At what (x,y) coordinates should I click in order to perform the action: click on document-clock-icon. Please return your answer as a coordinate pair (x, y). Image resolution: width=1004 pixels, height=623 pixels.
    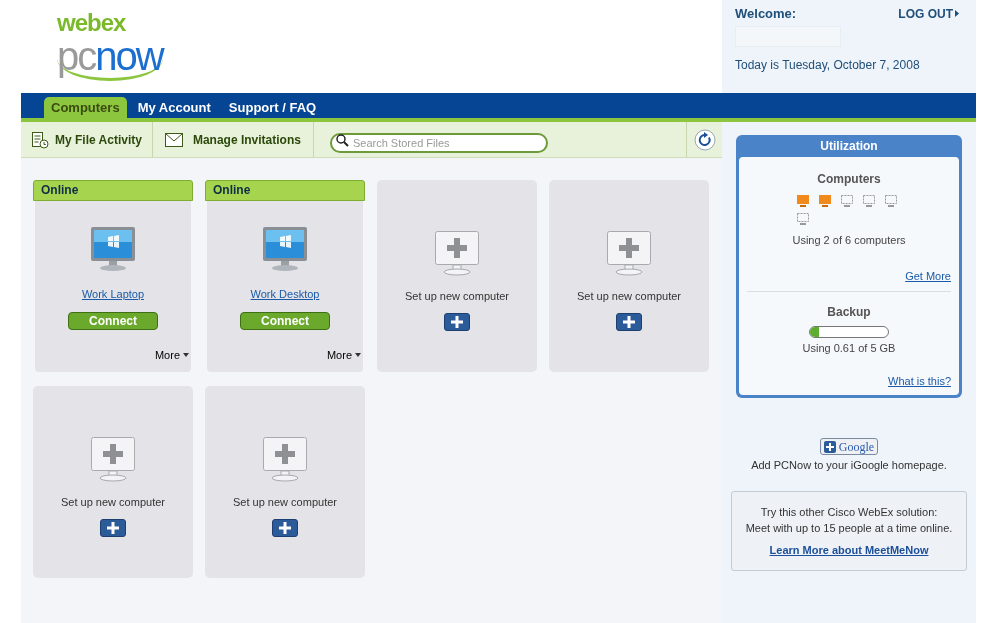
    Looking at the image, I should click on (40, 139).